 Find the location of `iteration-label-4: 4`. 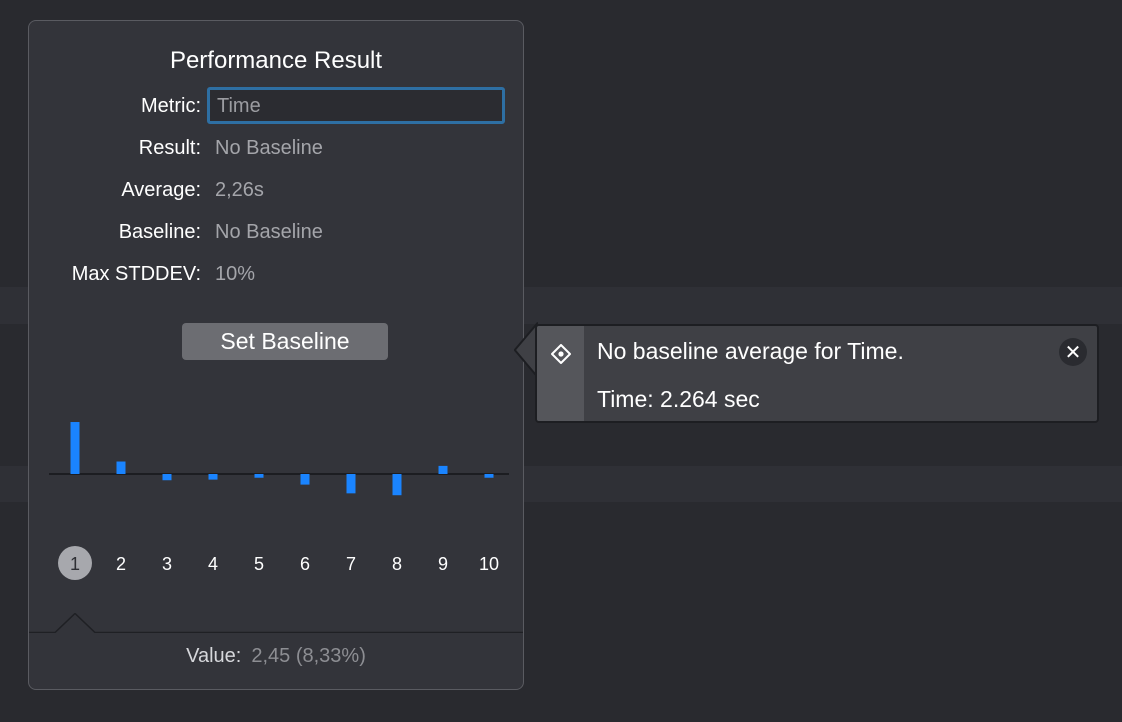

iteration-label-4: 4 is located at coordinates (213, 564).